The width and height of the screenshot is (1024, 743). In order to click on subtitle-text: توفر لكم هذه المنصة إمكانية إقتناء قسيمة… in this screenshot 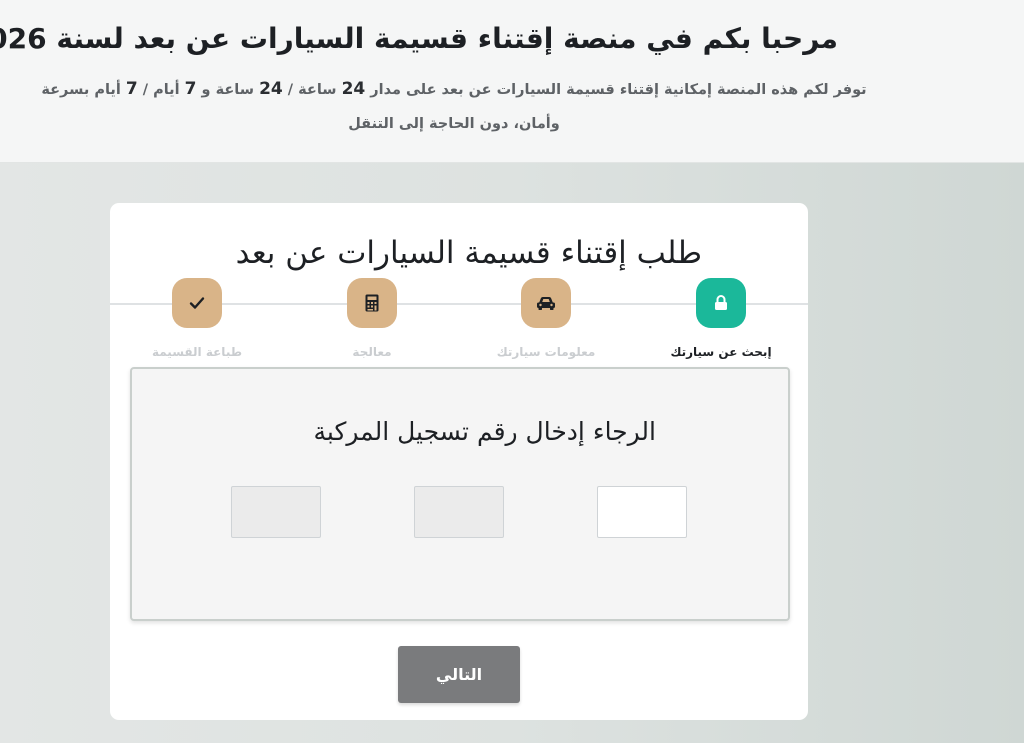, I will do `click(616, 90)`.